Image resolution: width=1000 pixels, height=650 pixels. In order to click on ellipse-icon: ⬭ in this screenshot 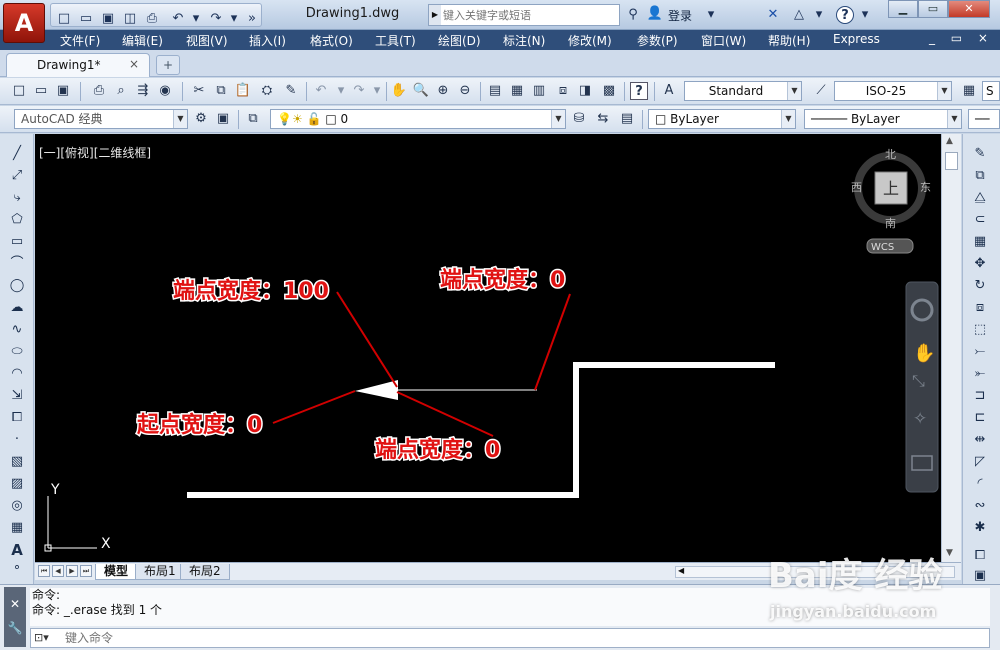, I will do `click(17, 352)`.